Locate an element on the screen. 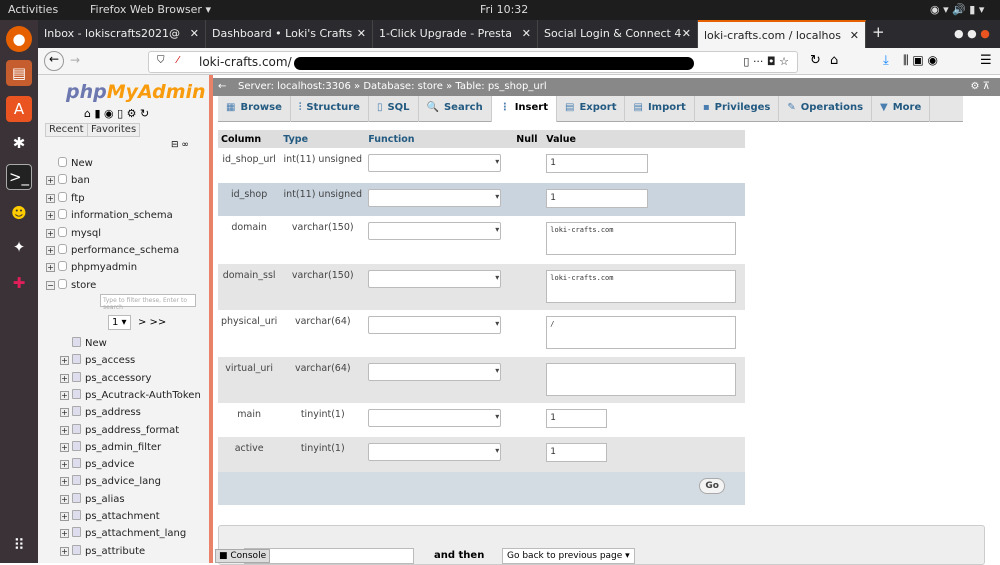 The image size is (1000, 565). tool-icon: ✱ is located at coordinates (19, 143).